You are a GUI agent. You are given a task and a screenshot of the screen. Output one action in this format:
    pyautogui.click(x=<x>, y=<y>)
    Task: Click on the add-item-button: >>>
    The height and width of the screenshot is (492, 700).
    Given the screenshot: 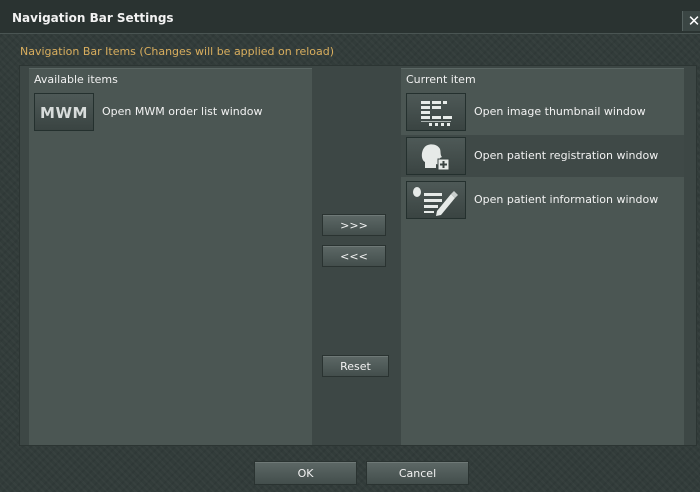 What is the action you would take?
    pyautogui.click(x=354, y=225)
    